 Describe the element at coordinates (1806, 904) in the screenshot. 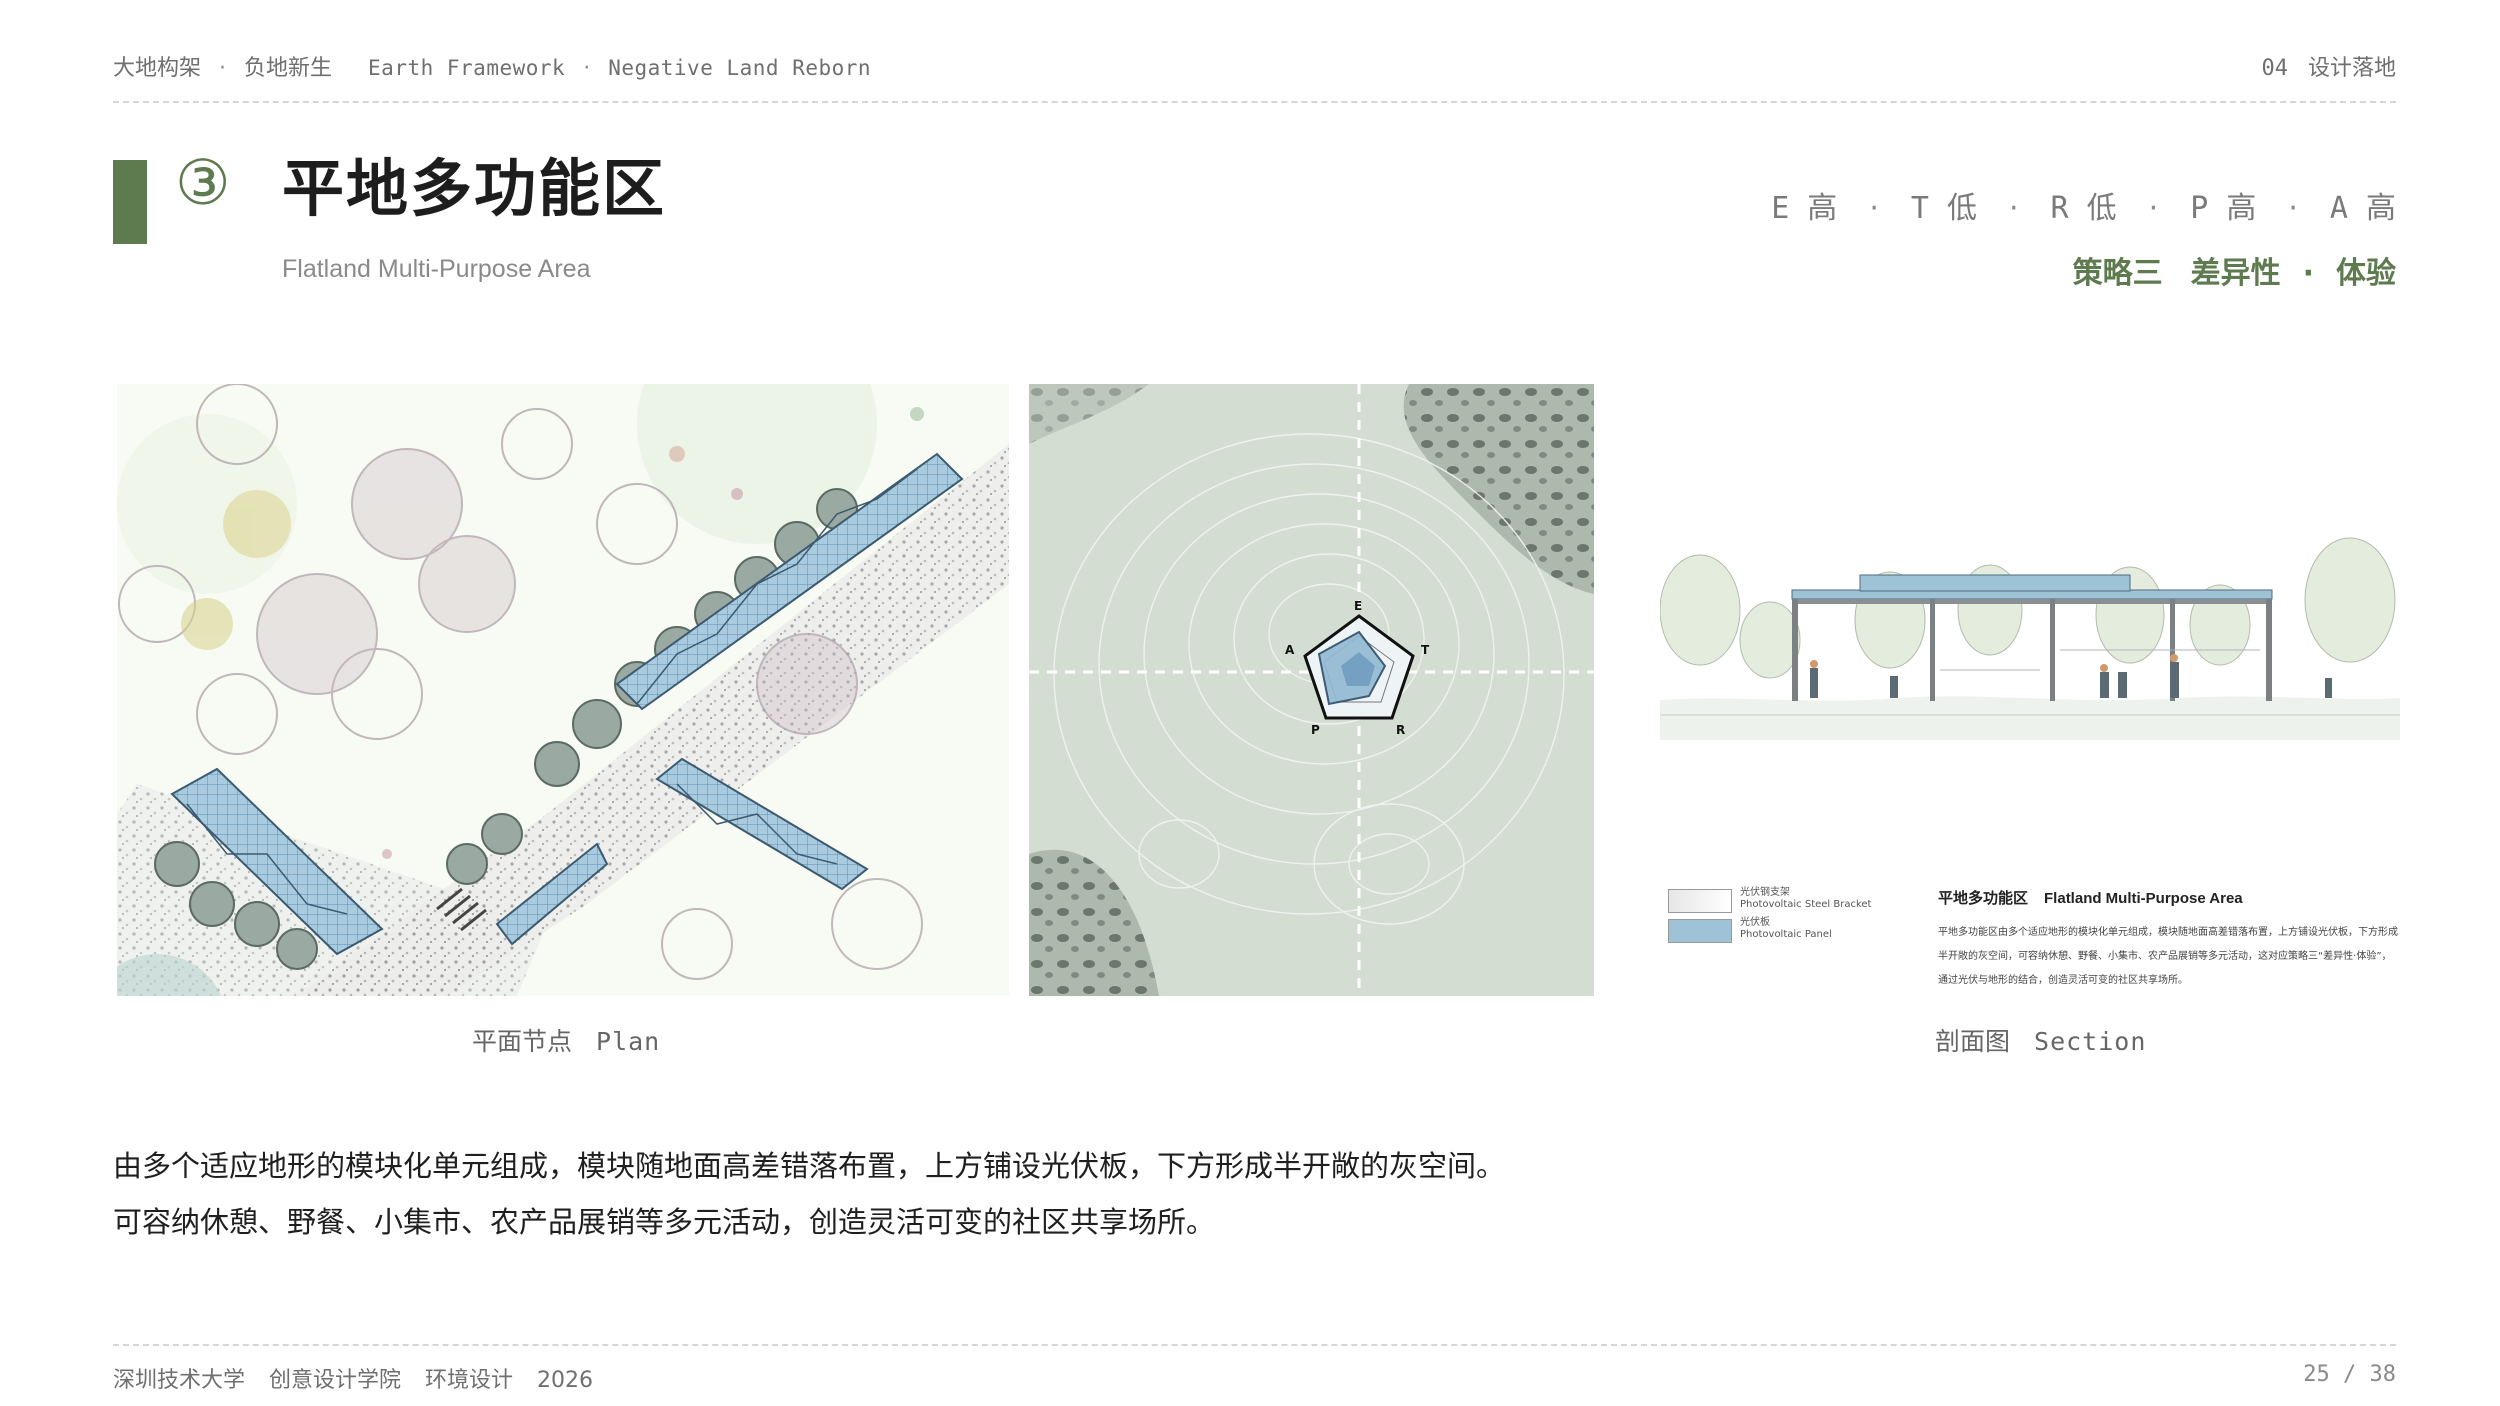

I see `legend-bracket-en: Photovoltaic Steel Bracket` at that location.